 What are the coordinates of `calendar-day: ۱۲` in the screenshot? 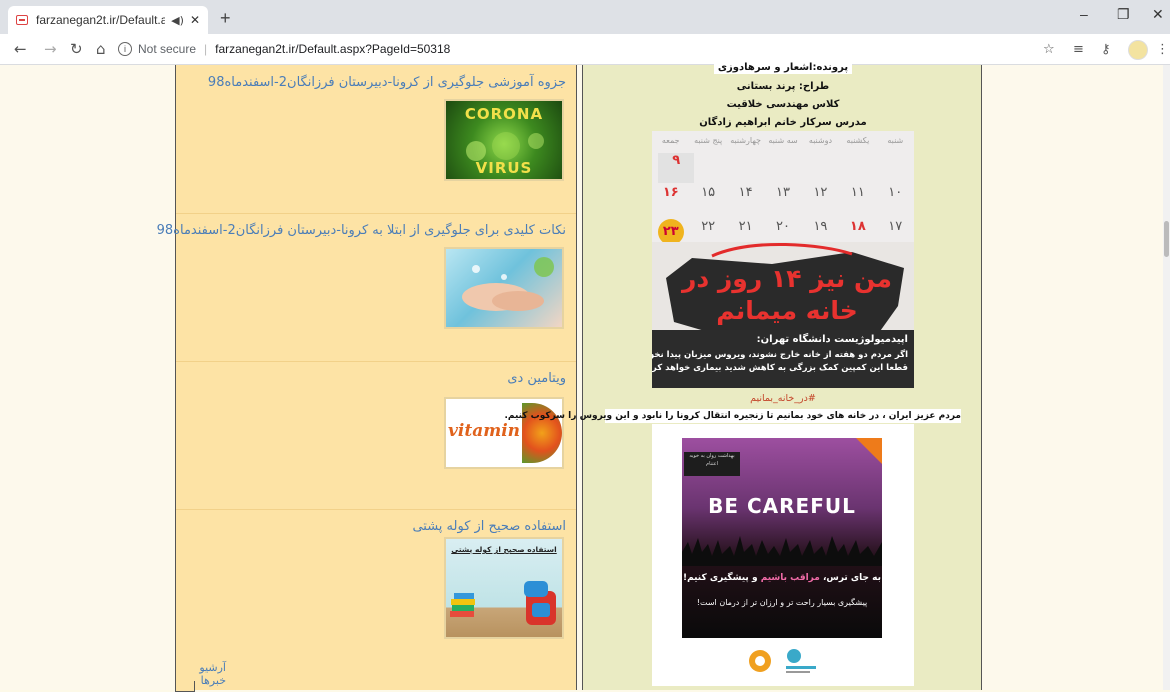 It's located at (820, 192).